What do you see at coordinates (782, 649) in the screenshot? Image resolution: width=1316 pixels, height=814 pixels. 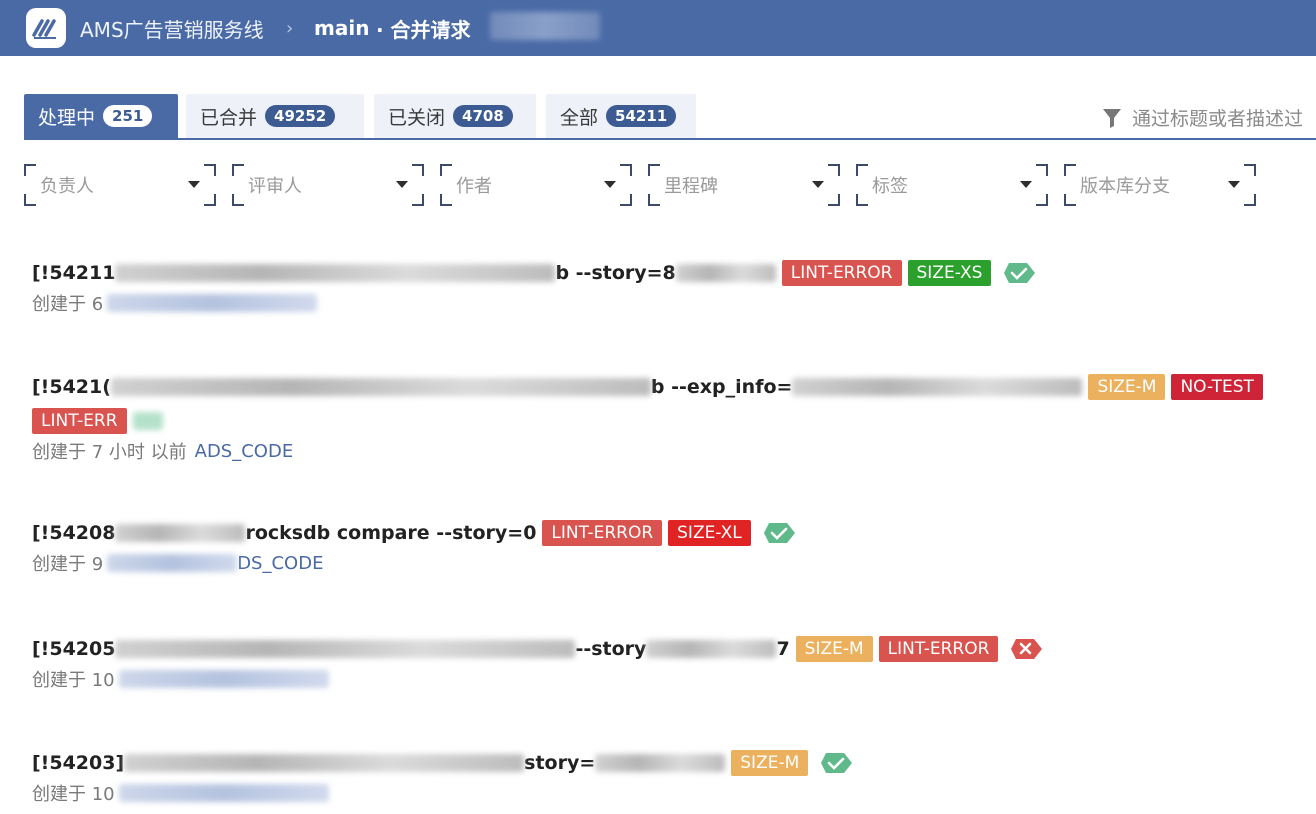 I see `mr-title-suffix: 7` at bounding box center [782, 649].